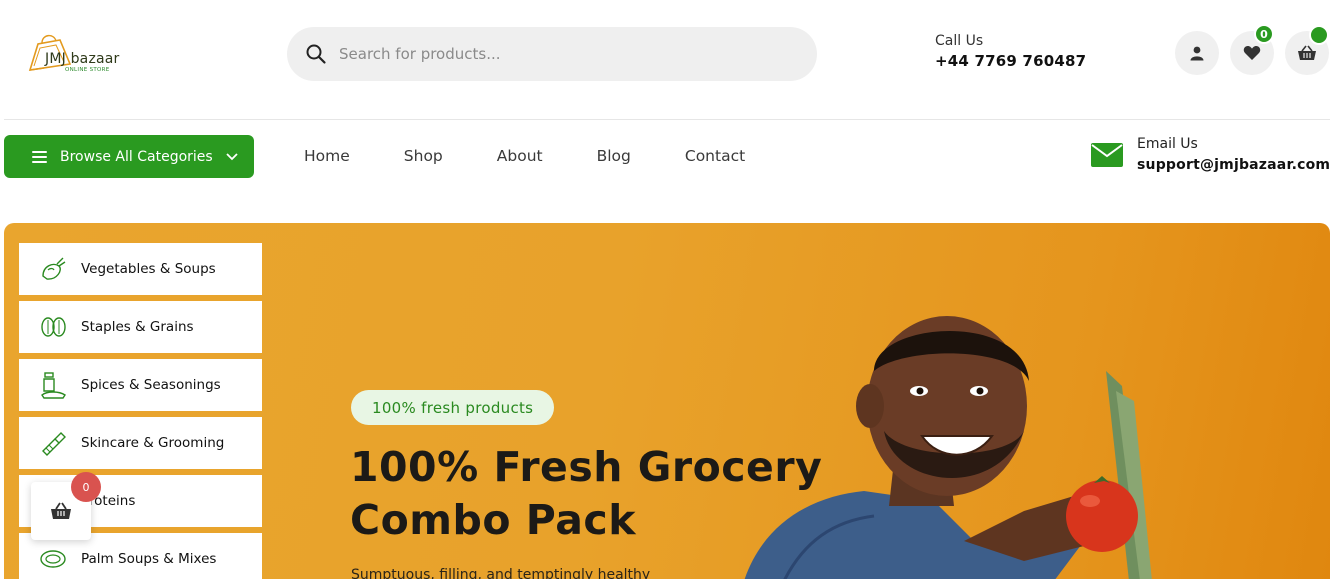 This screenshot has width=1340, height=579. I want to click on header-divider, so click(667, 119).